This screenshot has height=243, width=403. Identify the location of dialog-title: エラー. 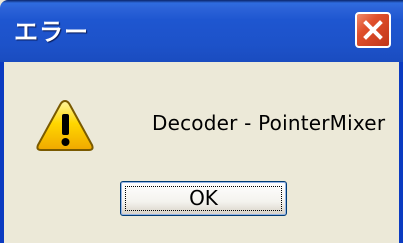
(51, 32).